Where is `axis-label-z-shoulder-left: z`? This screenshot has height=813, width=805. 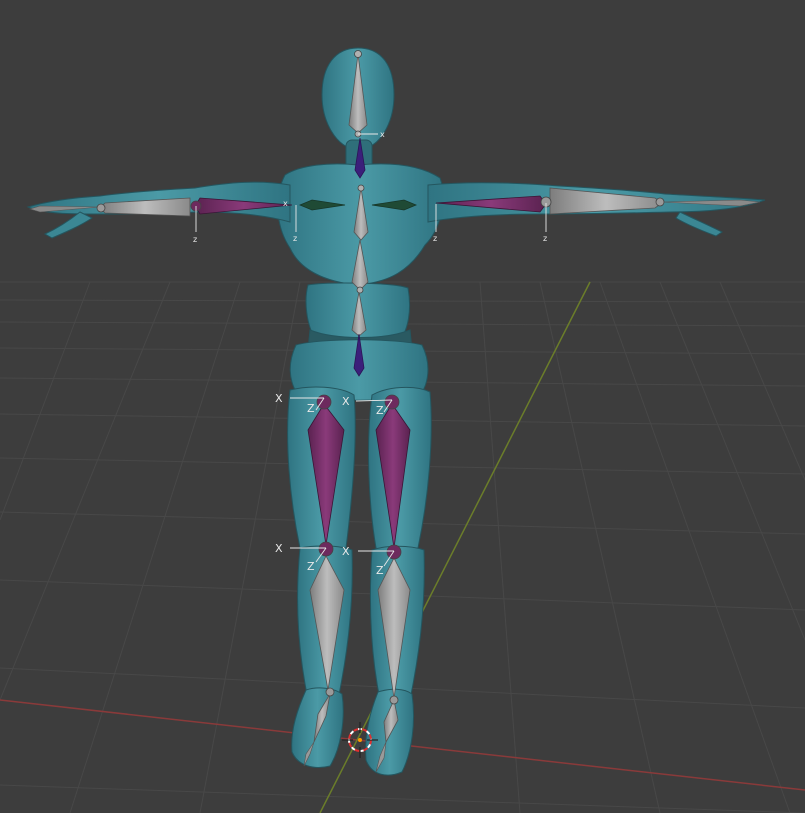
axis-label-z-shoulder-left: z is located at coordinates (195, 239).